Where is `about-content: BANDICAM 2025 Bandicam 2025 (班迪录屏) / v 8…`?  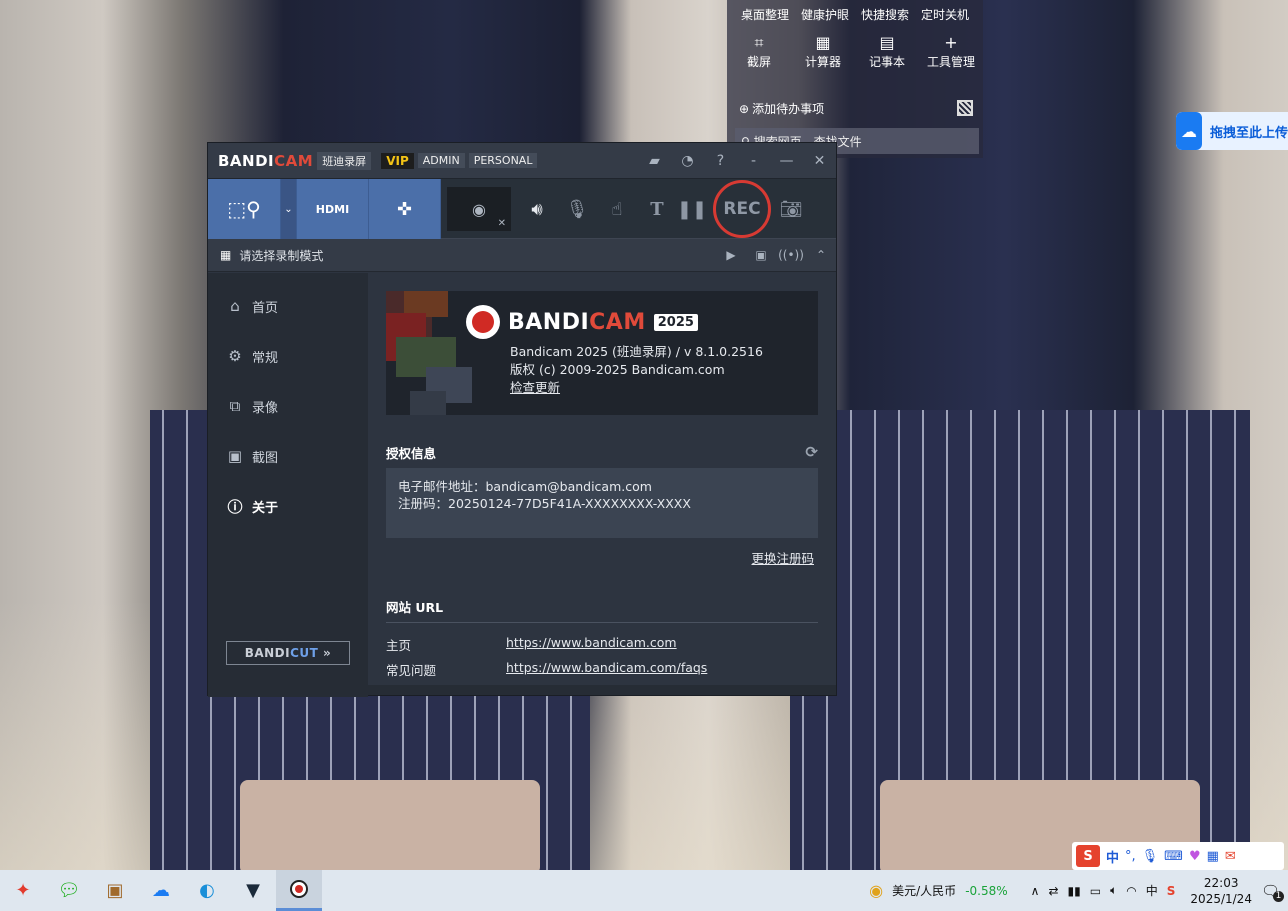
about-content: BANDICAM 2025 Bandicam 2025 (班迪录屏) / v 8… is located at coordinates (602, 485).